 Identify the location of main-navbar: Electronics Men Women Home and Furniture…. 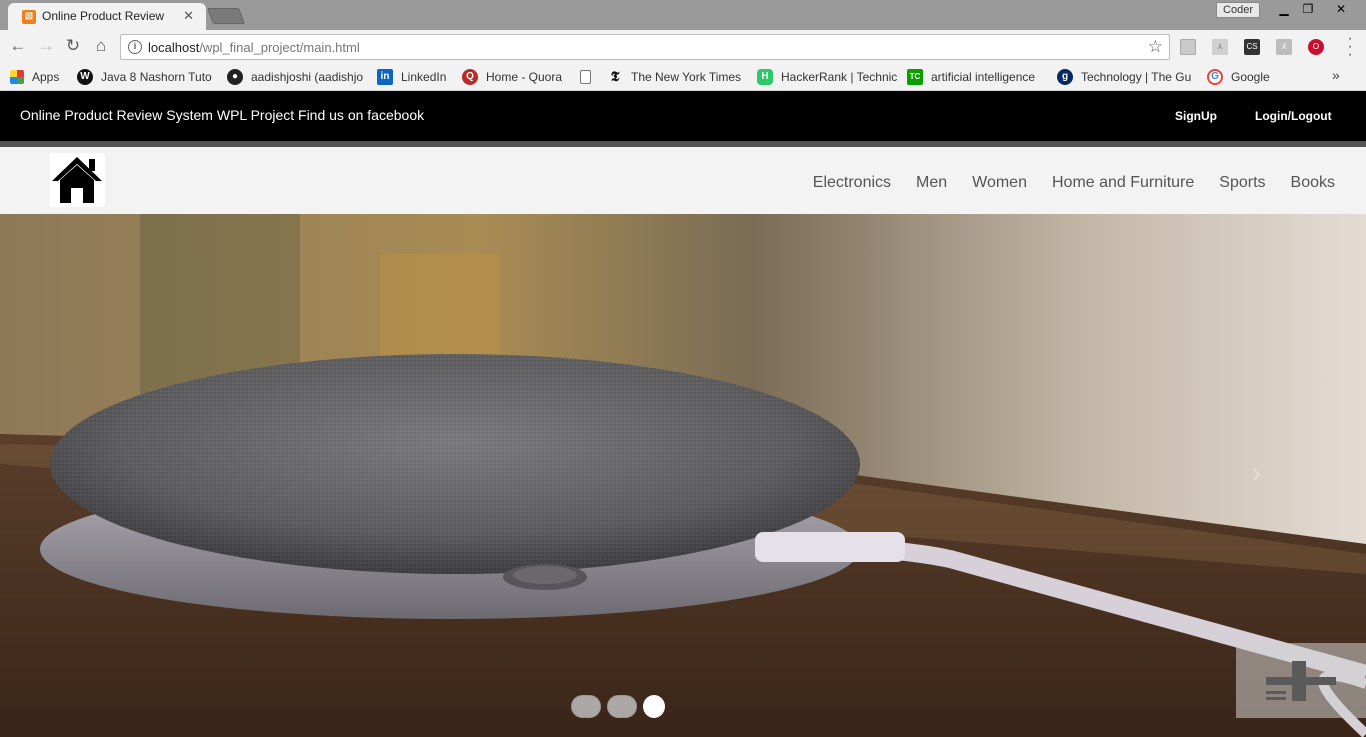
(683, 180).